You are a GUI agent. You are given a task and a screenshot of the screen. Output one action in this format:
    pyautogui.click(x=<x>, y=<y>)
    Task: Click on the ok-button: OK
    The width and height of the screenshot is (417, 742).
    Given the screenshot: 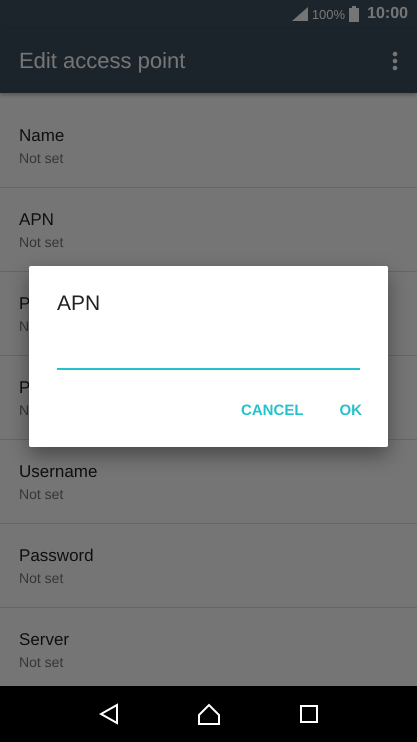 What is the action you would take?
    pyautogui.click(x=351, y=410)
    